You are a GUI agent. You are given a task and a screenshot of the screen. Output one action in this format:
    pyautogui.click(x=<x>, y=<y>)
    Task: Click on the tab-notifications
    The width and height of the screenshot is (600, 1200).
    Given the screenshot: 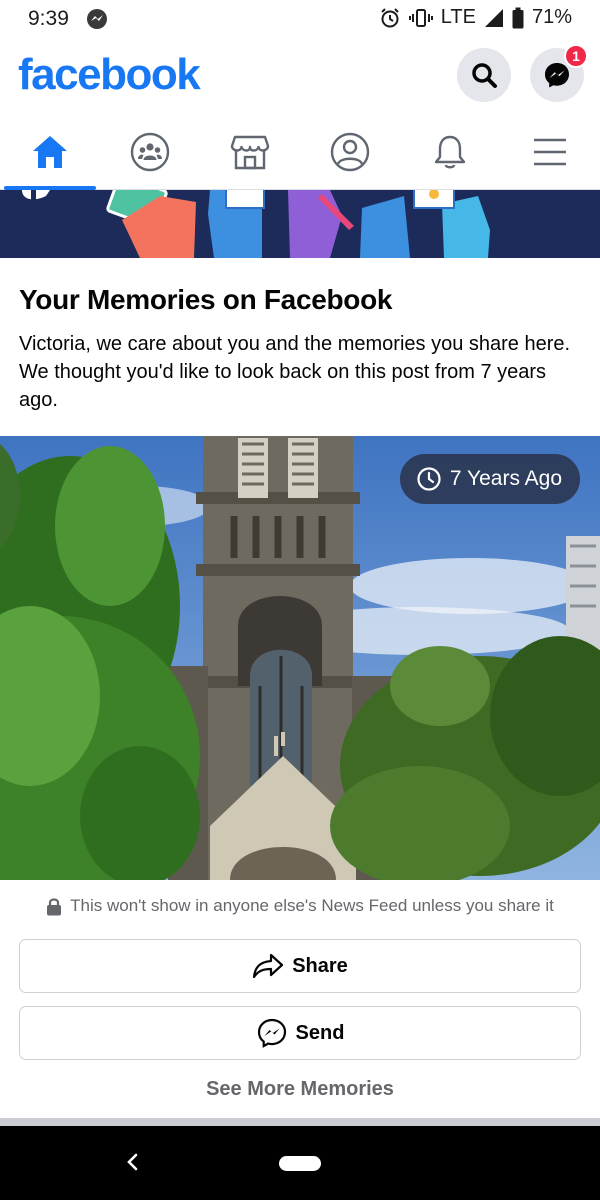 What is the action you would take?
    pyautogui.click(x=450, y=151)
    